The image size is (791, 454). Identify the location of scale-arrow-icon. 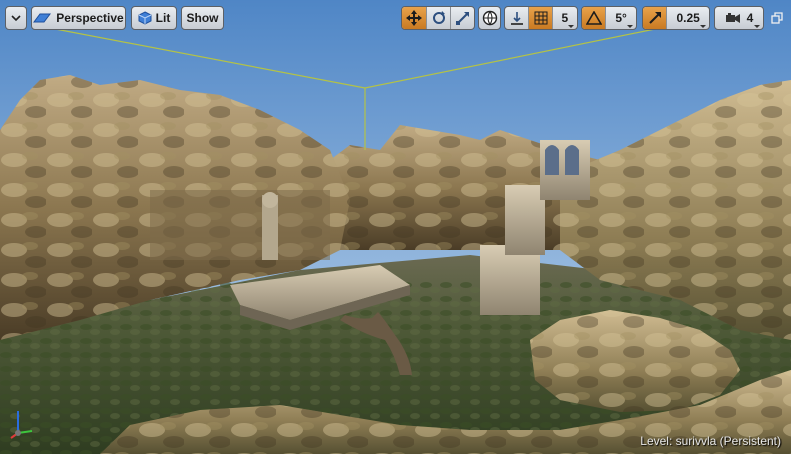
(655, 18).